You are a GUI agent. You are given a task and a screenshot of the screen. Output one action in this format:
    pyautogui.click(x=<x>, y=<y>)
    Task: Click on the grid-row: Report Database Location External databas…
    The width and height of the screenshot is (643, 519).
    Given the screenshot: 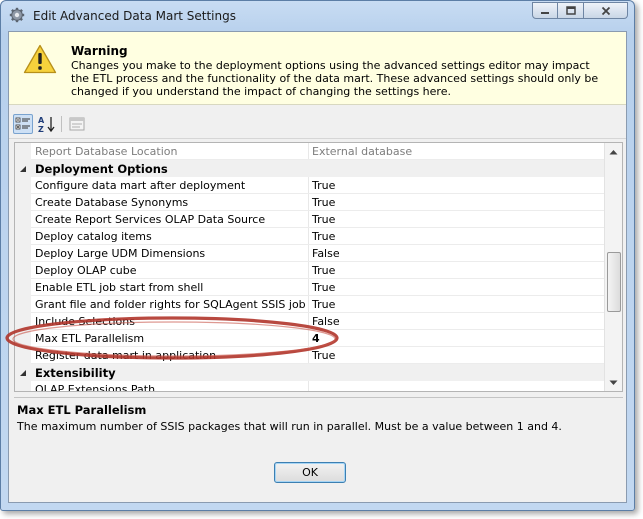 What is the action you would take?
    pyautogui.click(x=310, y=151)
    